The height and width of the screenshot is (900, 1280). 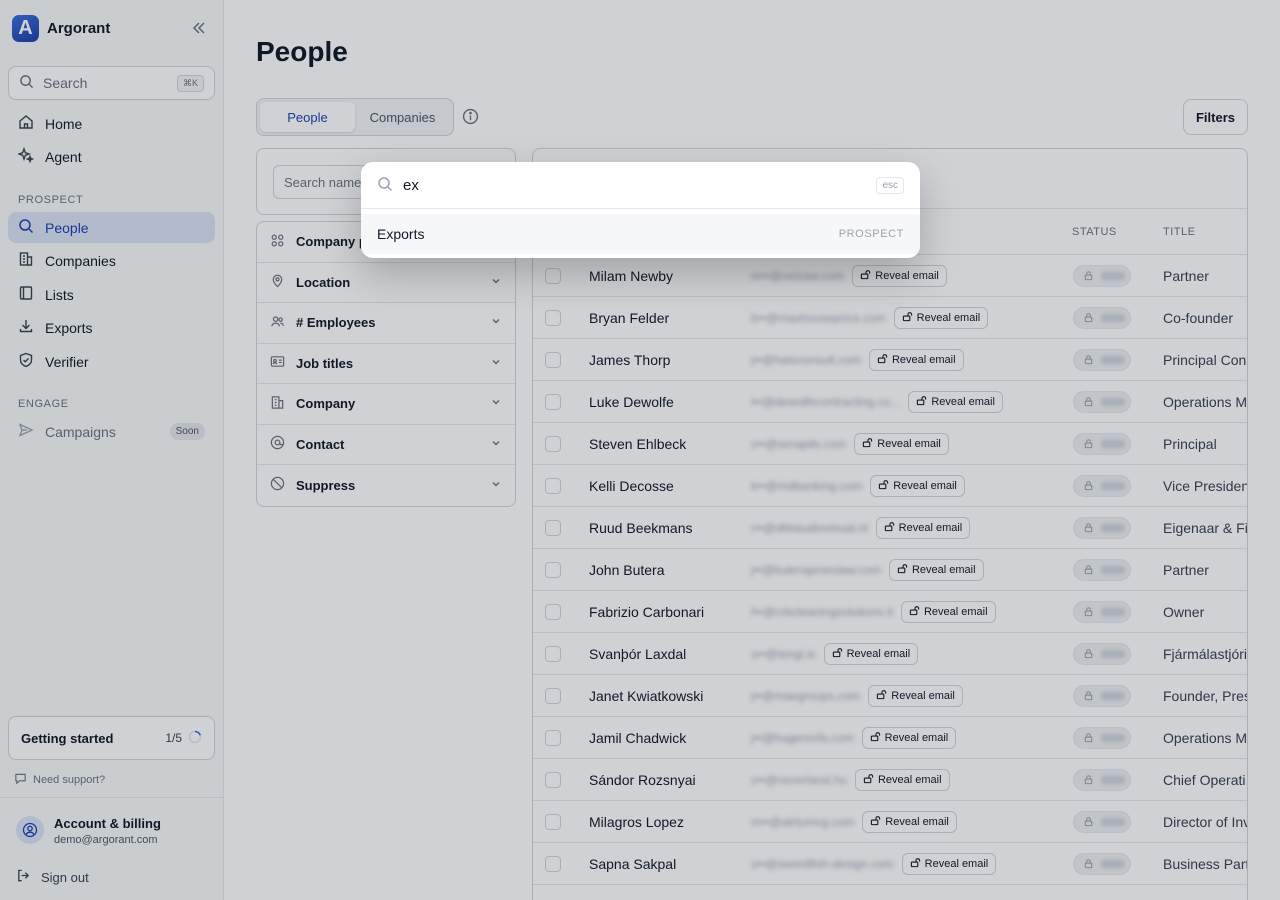 What do you see at coordinates (640, 234) in the screenshot?
I see `palette-result-exports: Exports PROSPECT` at bounding box center [640, 234].